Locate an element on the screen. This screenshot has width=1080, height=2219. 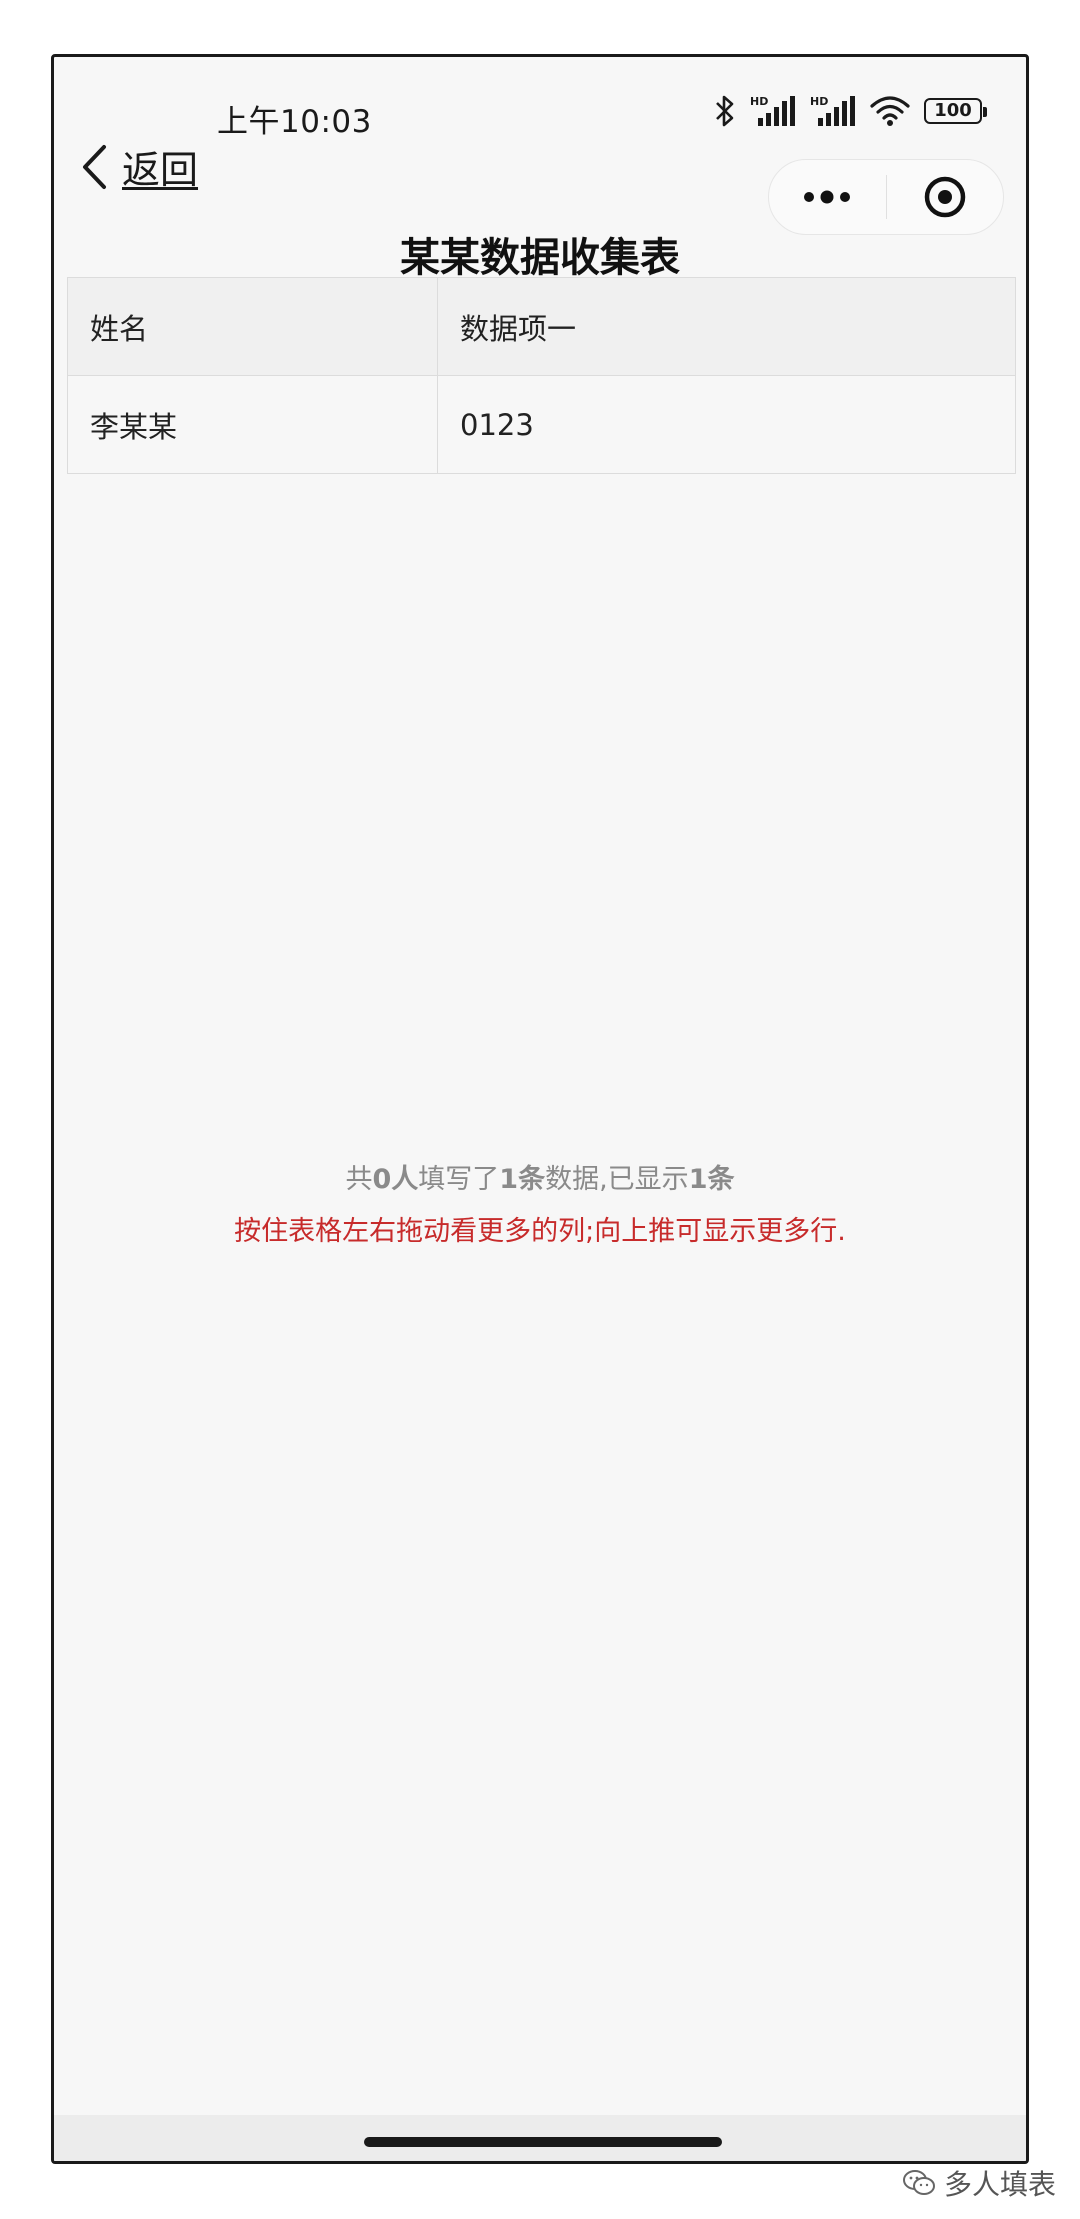
column-header-item1: 数据项一 is located at coordinates (726, 326).